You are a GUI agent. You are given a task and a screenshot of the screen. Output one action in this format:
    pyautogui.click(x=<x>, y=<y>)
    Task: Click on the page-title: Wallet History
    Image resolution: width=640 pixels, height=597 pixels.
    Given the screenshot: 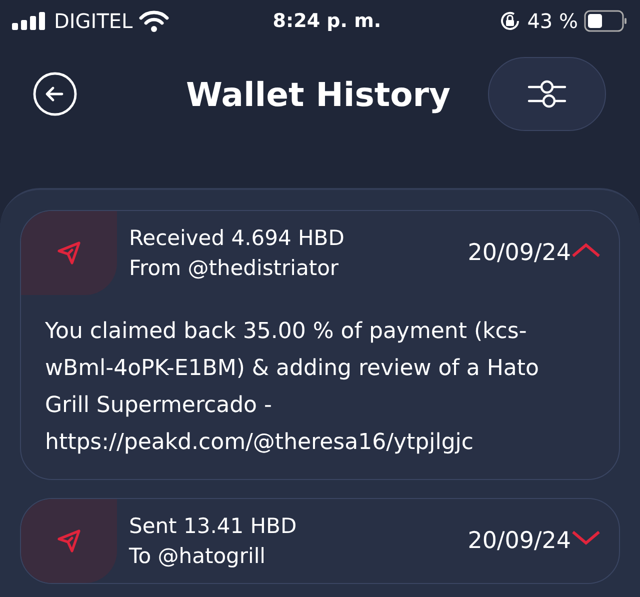 What is the action you would take?
    pyautogui.click(x=318, y=94)
    